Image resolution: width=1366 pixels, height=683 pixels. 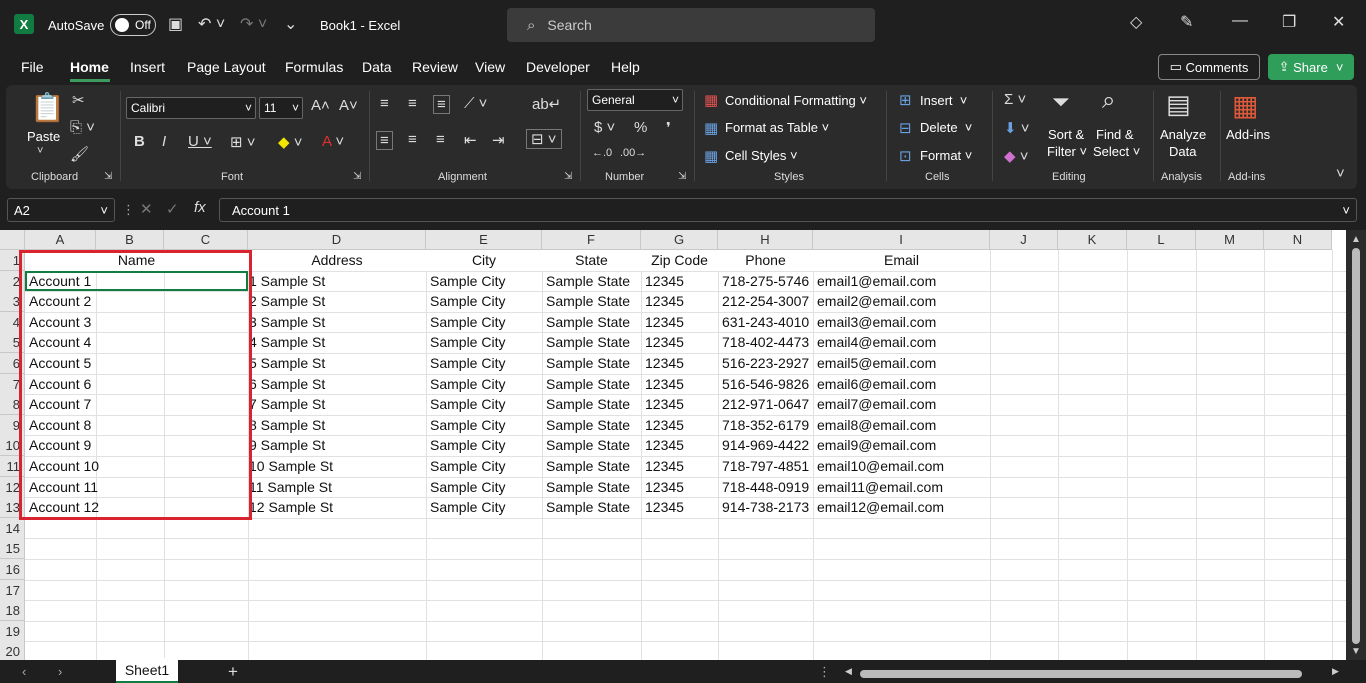 I want to click on add-ins-icon: ▦, so click(x=1245, y=105).